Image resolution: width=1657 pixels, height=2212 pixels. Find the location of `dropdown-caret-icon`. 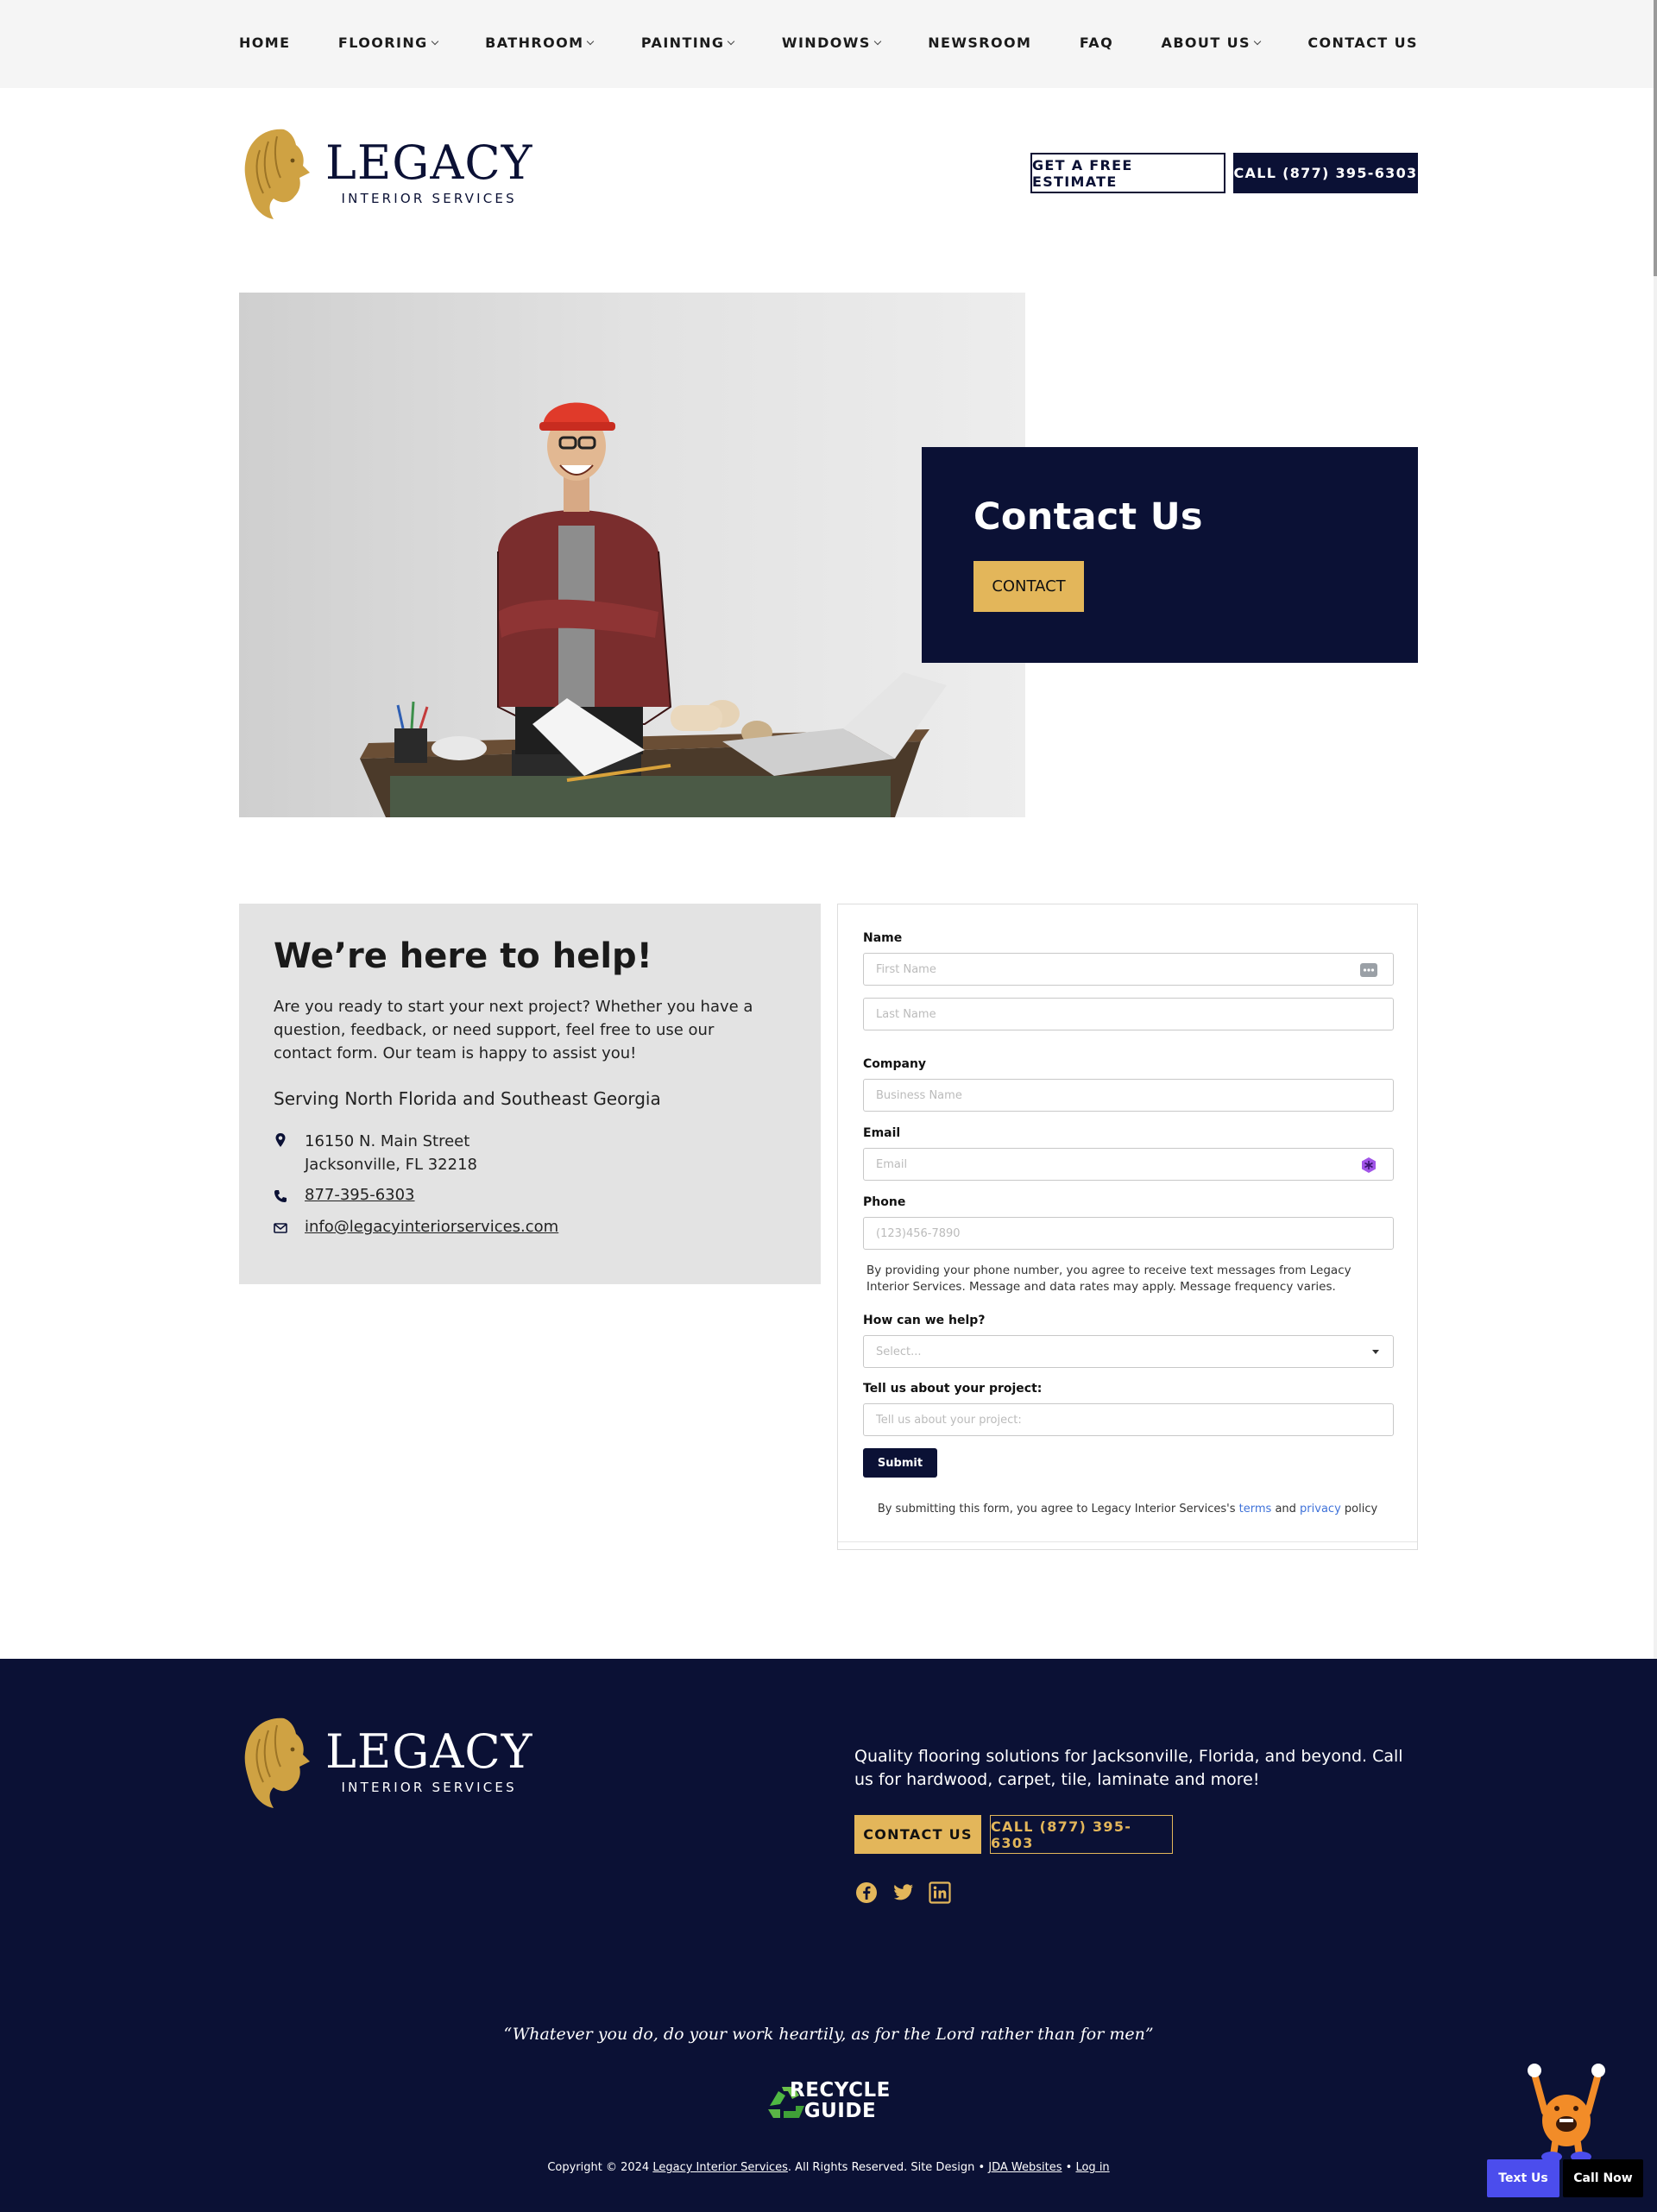

dropdown-caret-icon is located at coordinates (1376, 1352).